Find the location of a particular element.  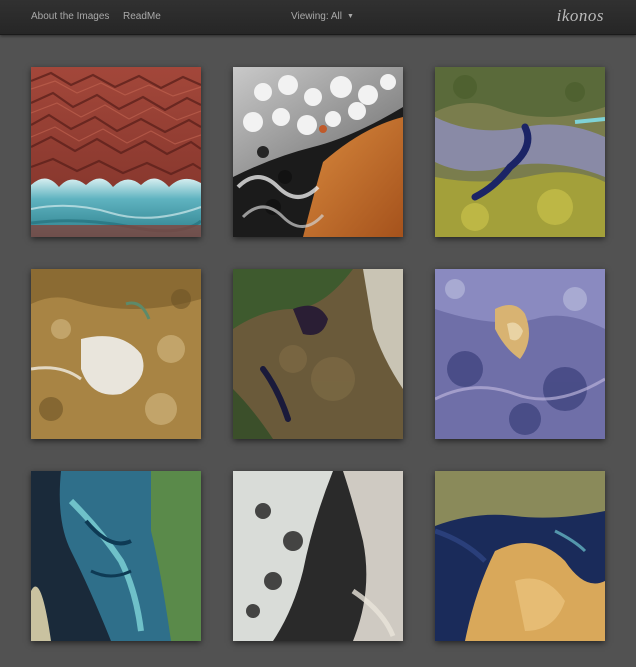

brand-logo: ikonos is located at coordinates (580, 15).